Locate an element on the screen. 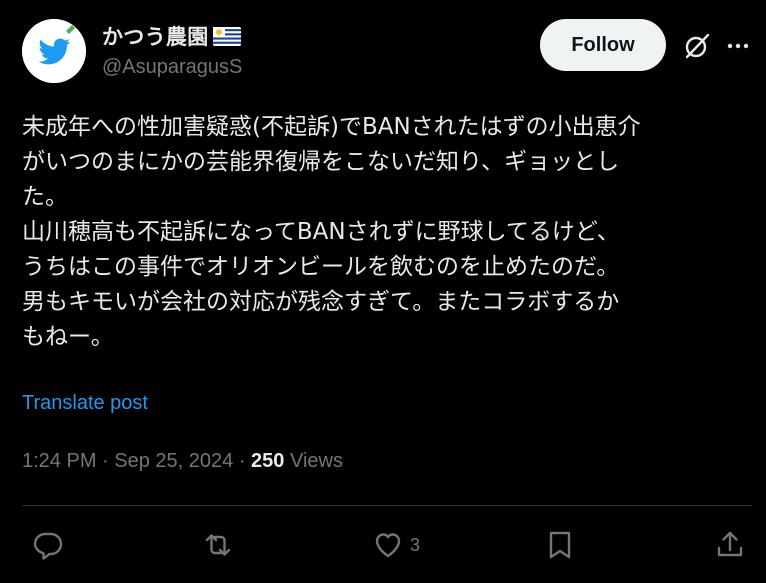 The width and height of the screenshot is (766, 583). reply-button is located at coordinates (48, 545).